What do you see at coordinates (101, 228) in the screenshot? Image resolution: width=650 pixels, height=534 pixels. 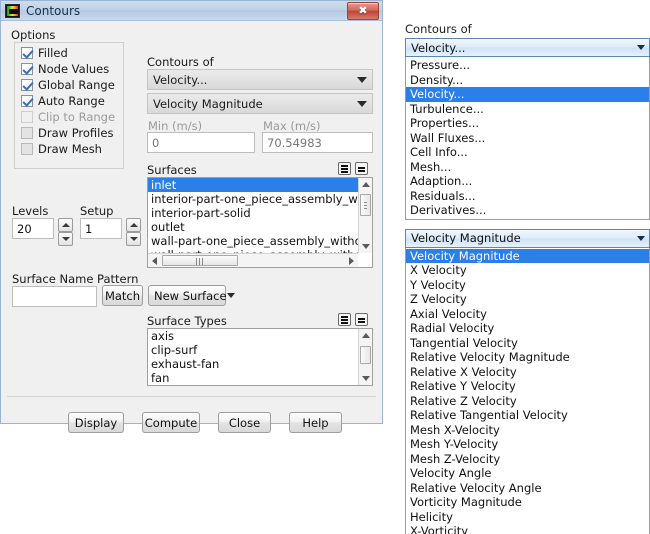 I see `setup-input: 1` at bounding box center [101, 228].